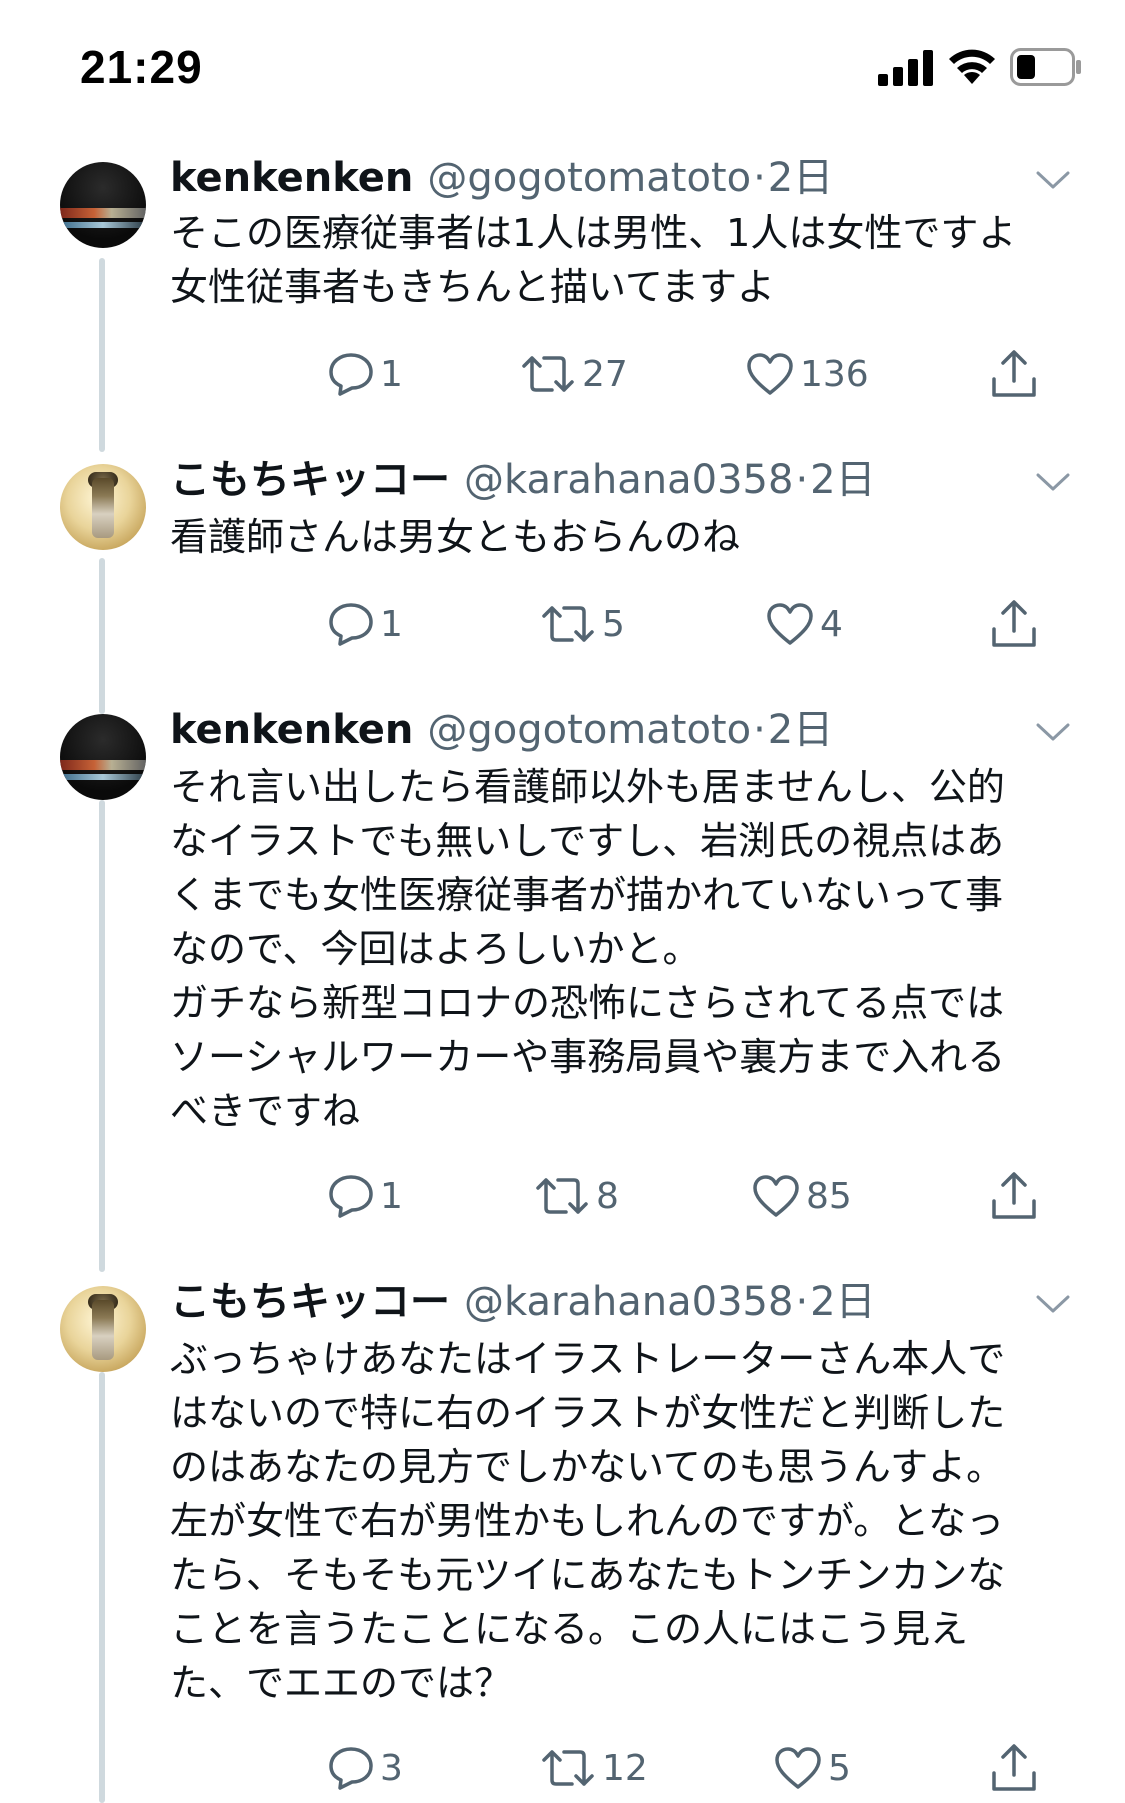 The image size is (1125, 1803). What do you see at coordinates (341, 1683) in the screenshot?
I see `tweet-text-line: た、でエエのでは？` at bounding box center [341, 1683].